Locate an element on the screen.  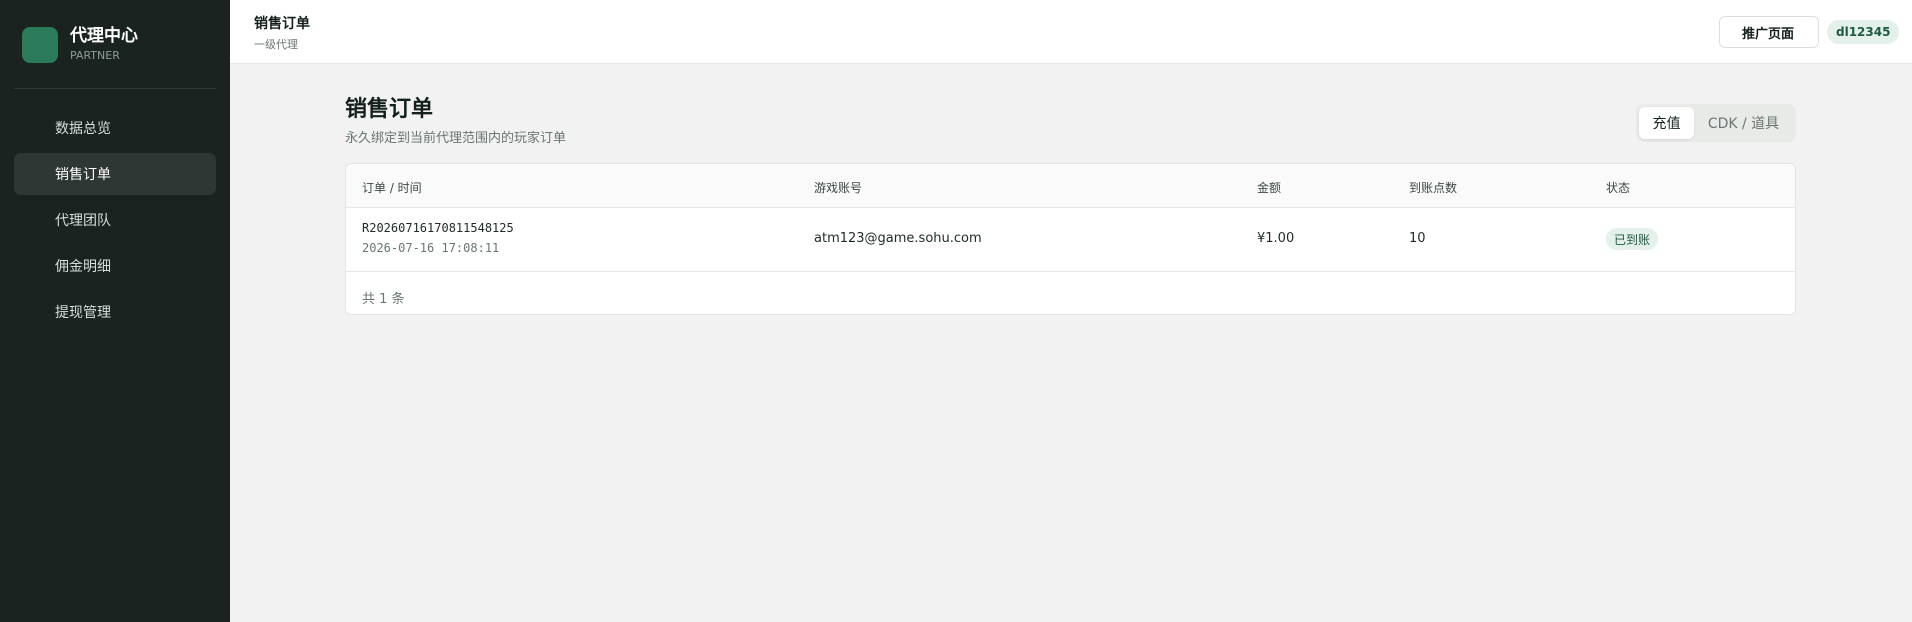
sidebar-item-withdrawal: 提现管理 is located at coordinates (115, 312).